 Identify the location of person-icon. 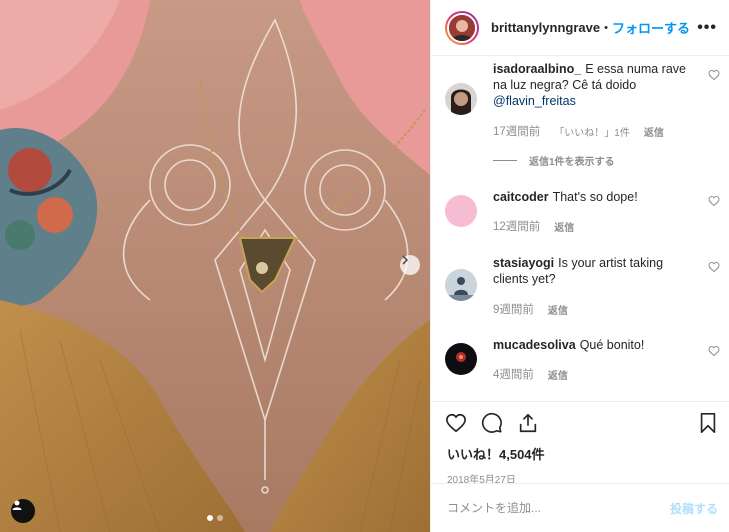
(17, 505).